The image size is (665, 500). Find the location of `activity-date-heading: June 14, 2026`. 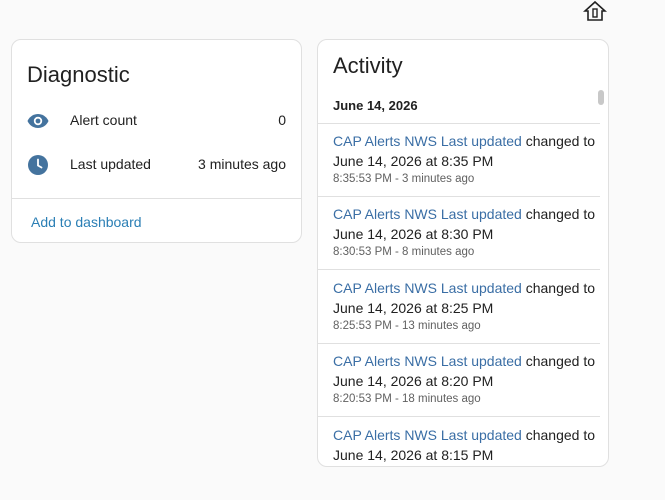

activity-date-heading: June 14, 2026 is located at coordinates (375, 105).